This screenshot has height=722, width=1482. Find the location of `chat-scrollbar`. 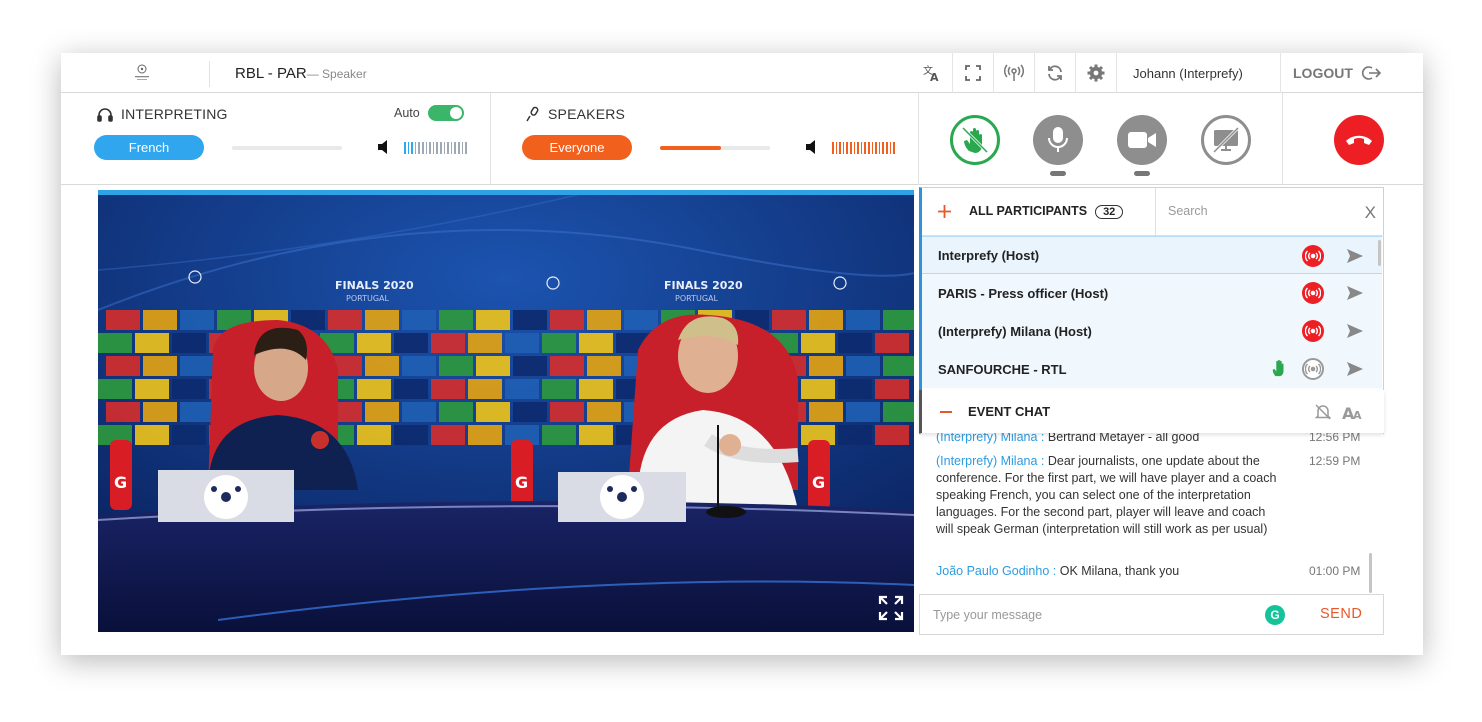

chat-scrollbar is located at coordinates (1370, 573).